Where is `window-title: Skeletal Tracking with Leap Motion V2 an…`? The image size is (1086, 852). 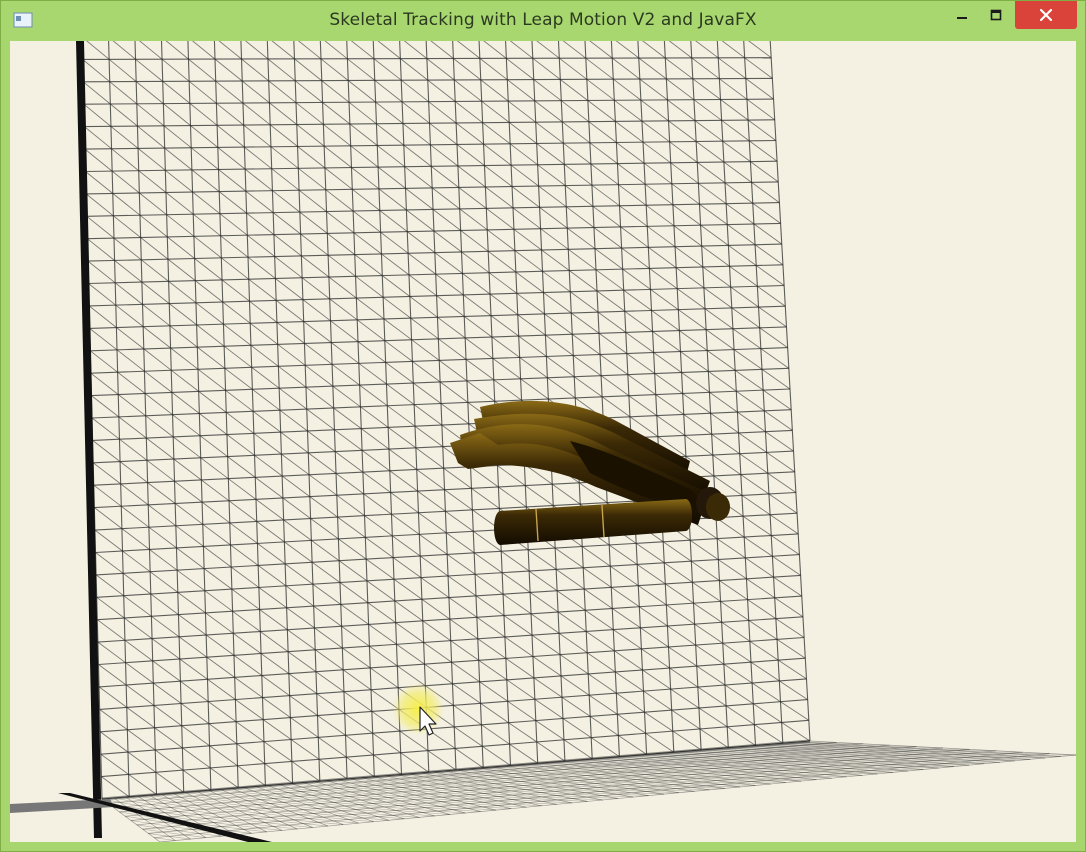 window-title: Skeletal Tracking with Leap Motion V2 an… is located at coordinates (543, 20).